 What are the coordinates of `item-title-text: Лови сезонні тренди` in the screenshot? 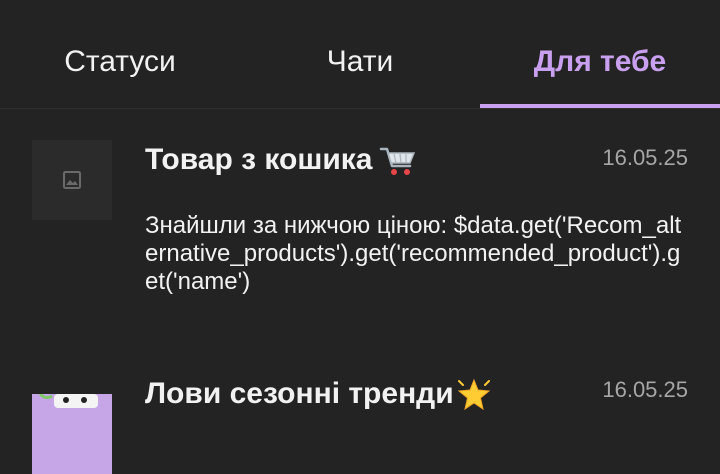 It's located at (299, 393).